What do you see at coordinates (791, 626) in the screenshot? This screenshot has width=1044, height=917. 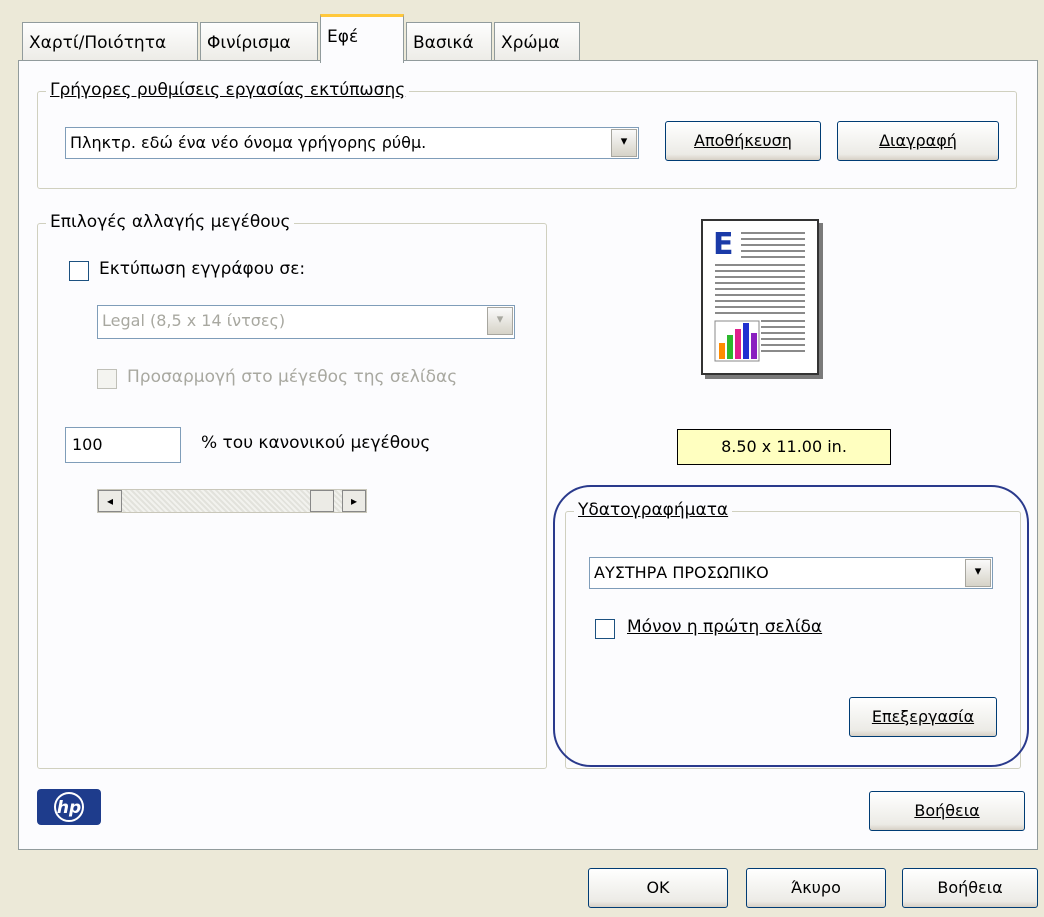 I see `highlight-ring` at bounding box center [791, 626].